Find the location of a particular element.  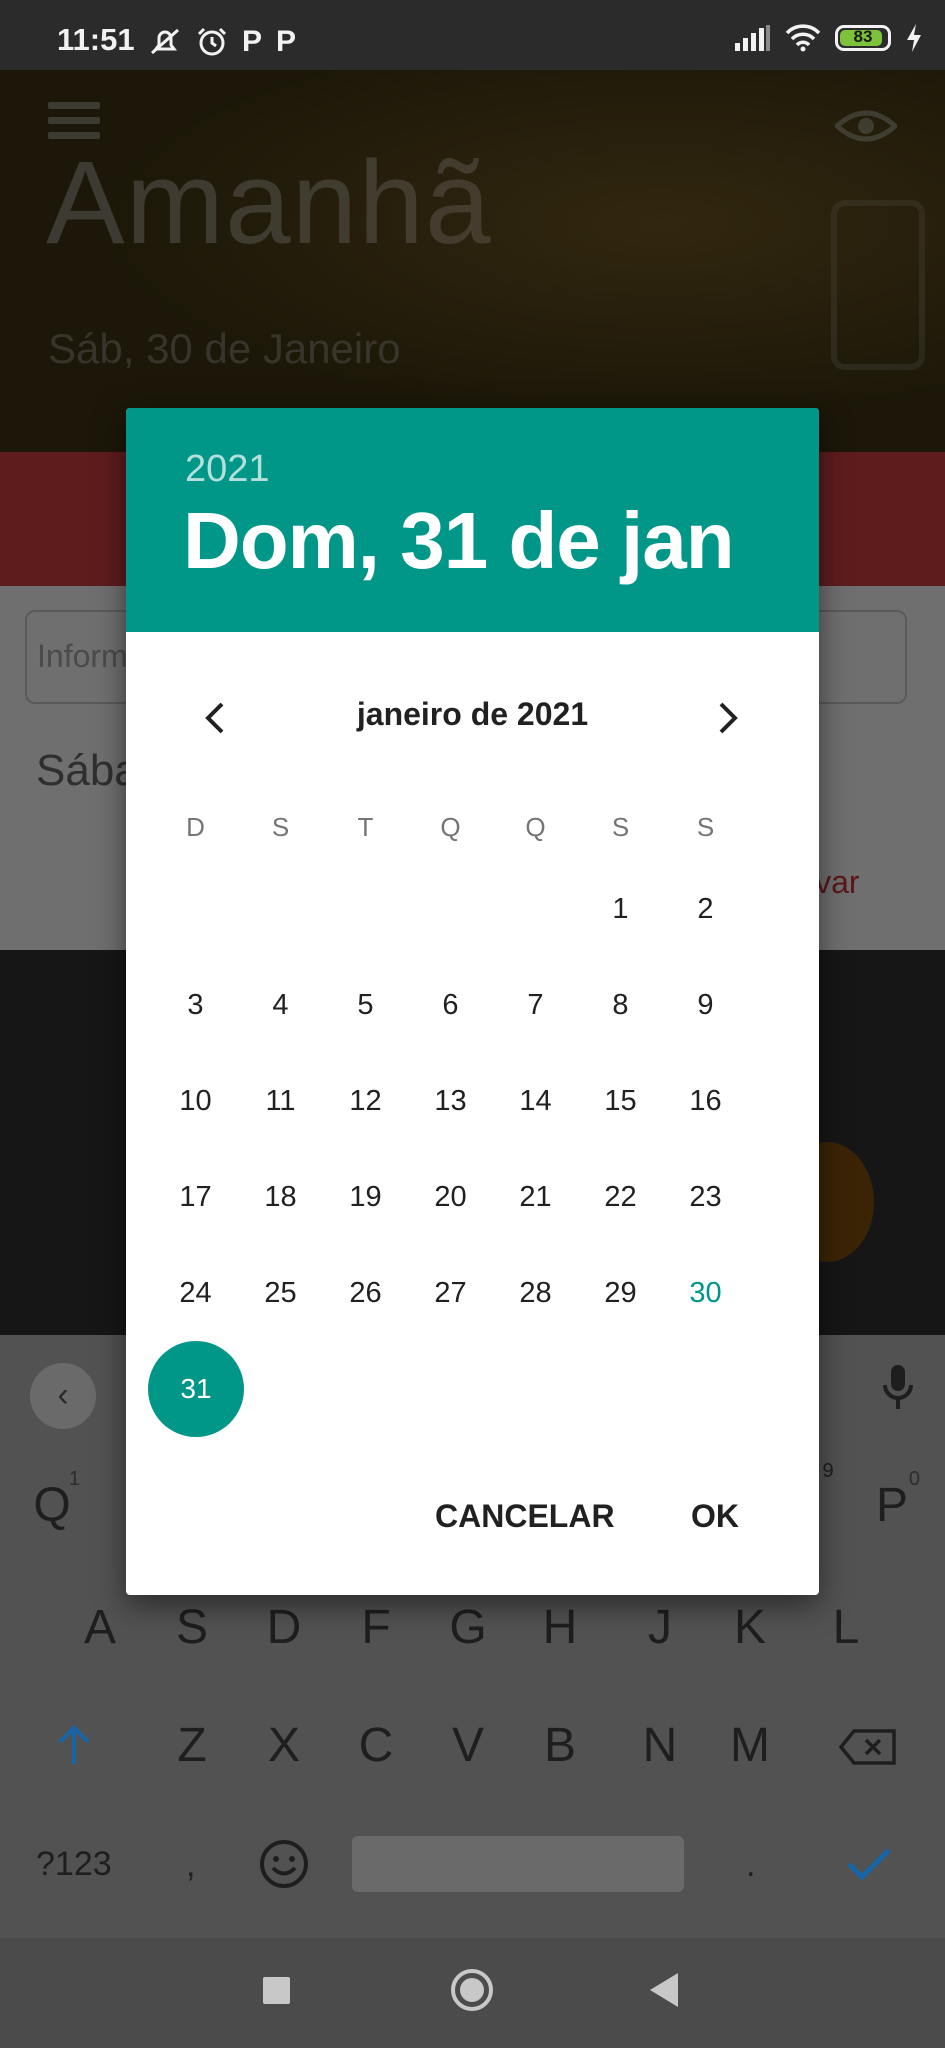

calendar-day: 26 is located at coordinates (365, 1293).